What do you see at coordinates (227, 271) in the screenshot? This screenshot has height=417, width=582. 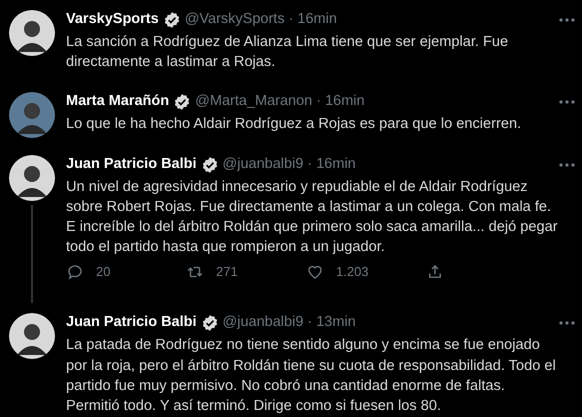 I see `retweet-count: 271` at bounding box center [227, 271].